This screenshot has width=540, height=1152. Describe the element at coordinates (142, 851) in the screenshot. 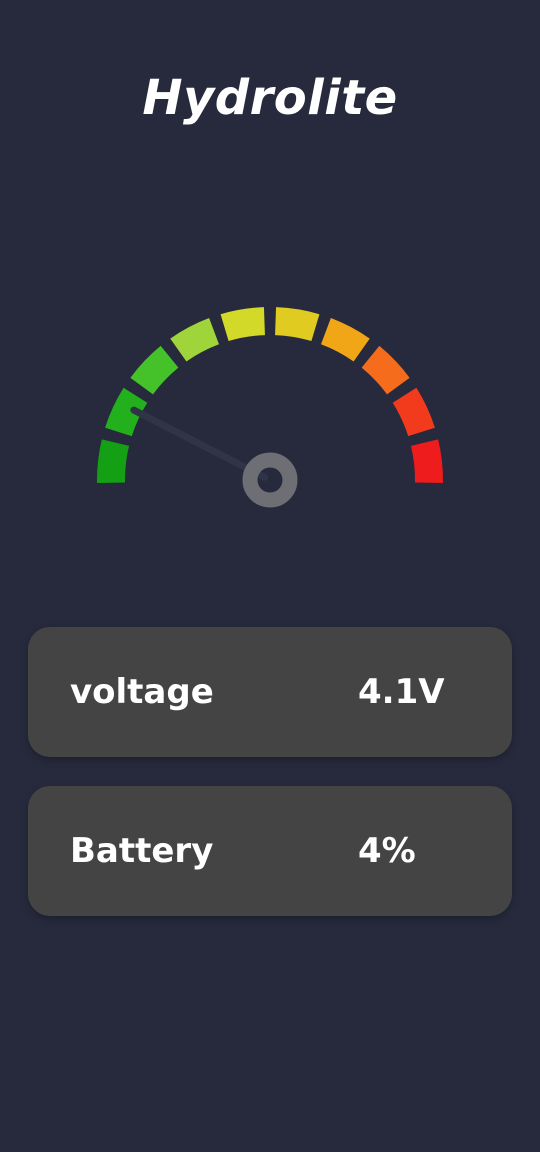

I see `battery-label: Battery` at that location.